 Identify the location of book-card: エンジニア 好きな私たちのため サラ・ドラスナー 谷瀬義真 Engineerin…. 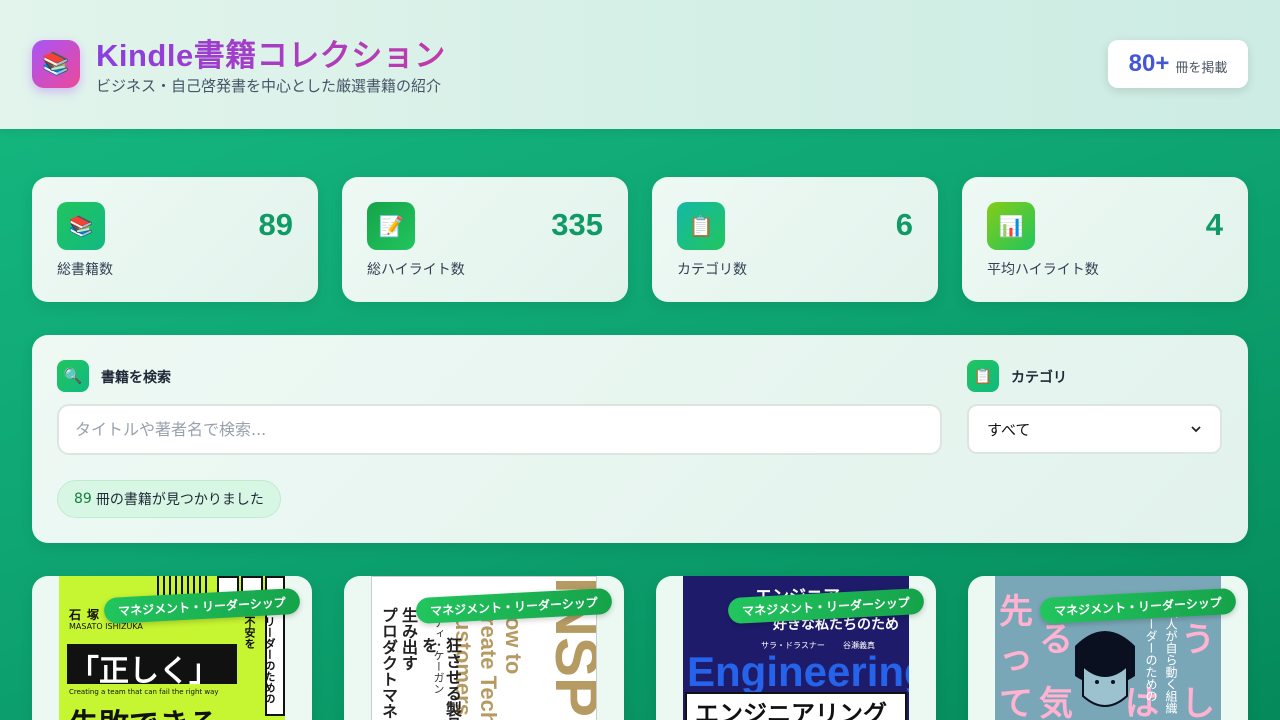
(796, 648).